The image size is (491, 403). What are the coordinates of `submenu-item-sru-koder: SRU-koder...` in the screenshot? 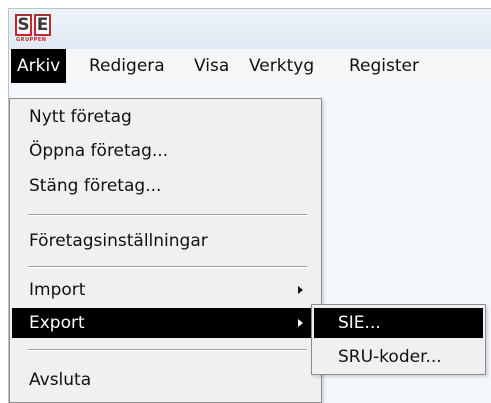 It's located at (398, 357).